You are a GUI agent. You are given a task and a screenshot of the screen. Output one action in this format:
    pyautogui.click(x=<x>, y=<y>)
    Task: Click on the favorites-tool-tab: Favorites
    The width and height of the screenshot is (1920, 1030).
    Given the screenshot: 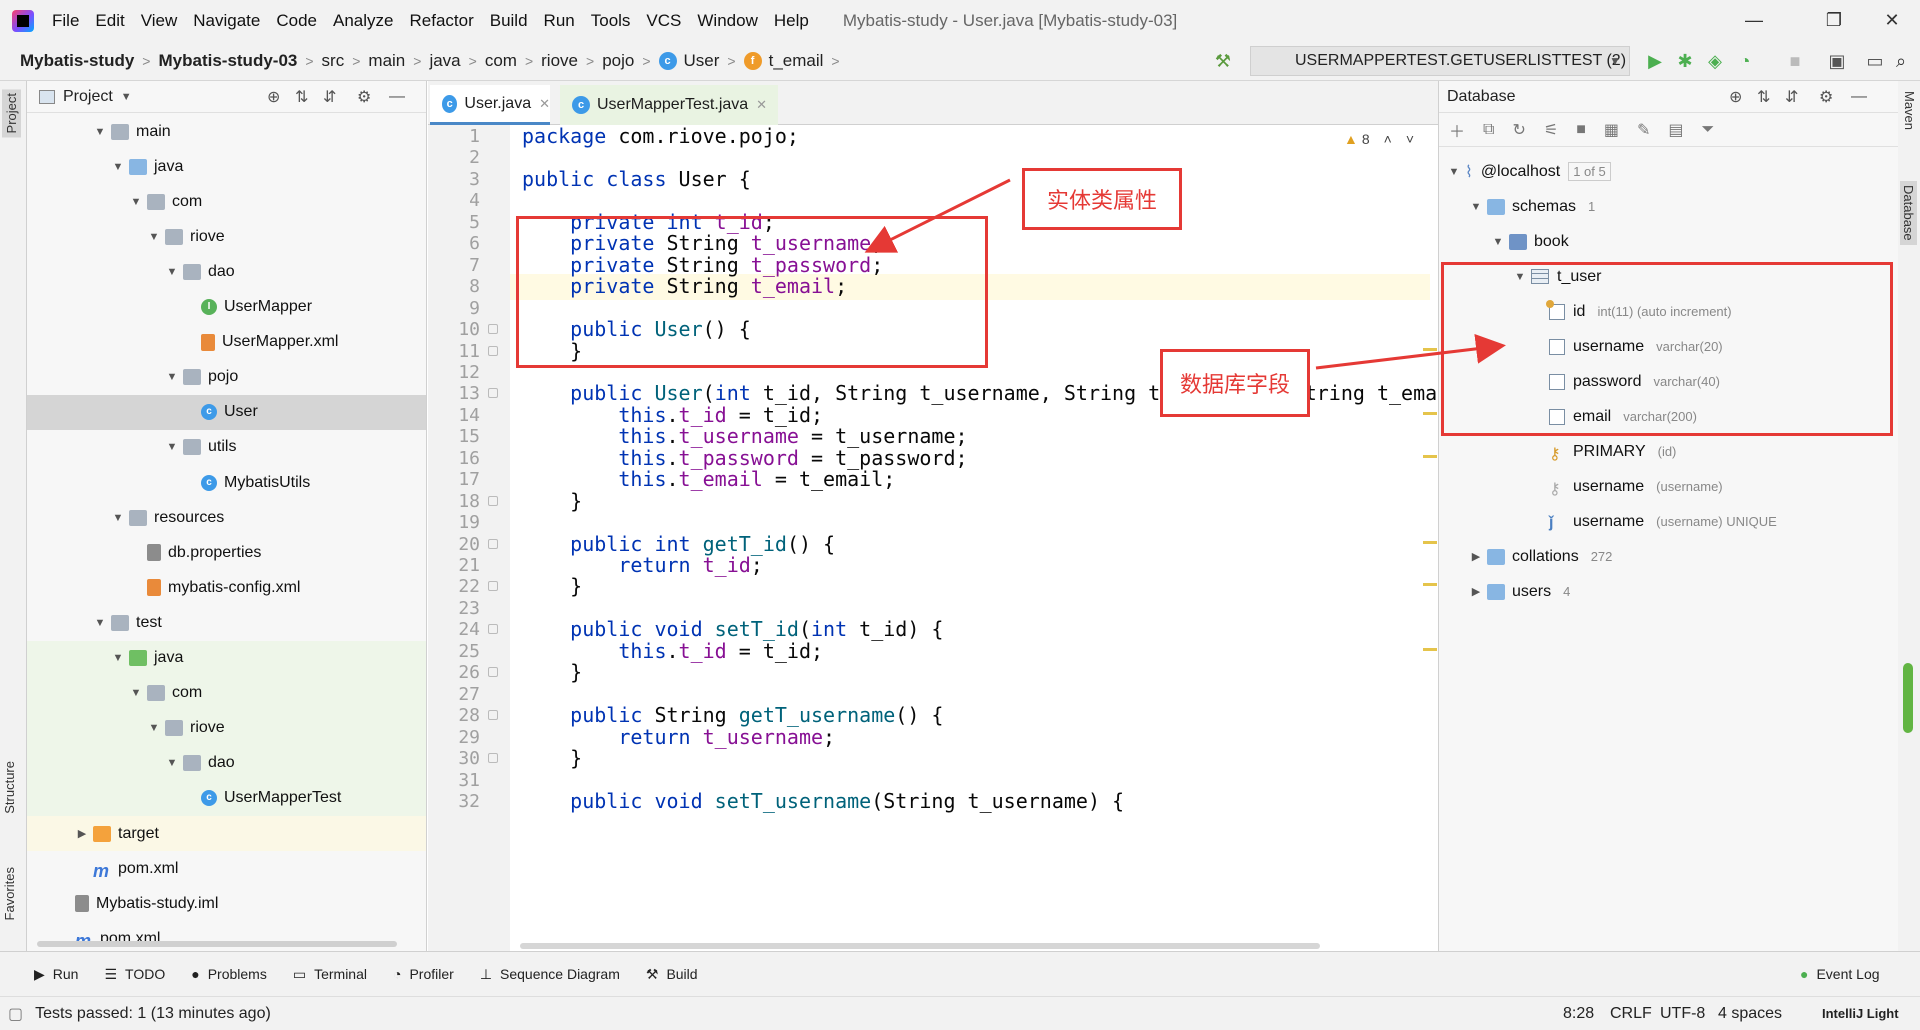 What is the action you would take?
    pyautogui.click(x=9, y=893)
    